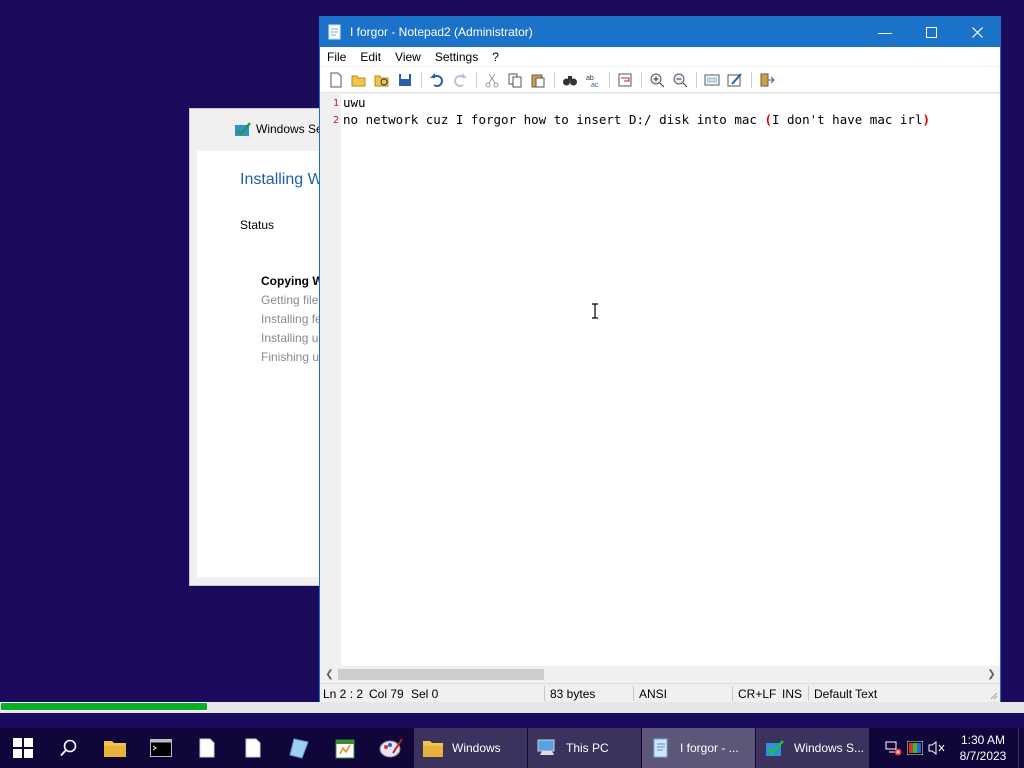 Image resolution: width=1024 pixels, height=768 pixels. Describe the element at coordinates (625, 80) in the screenshot. I see `wordwrap-button` at that location.